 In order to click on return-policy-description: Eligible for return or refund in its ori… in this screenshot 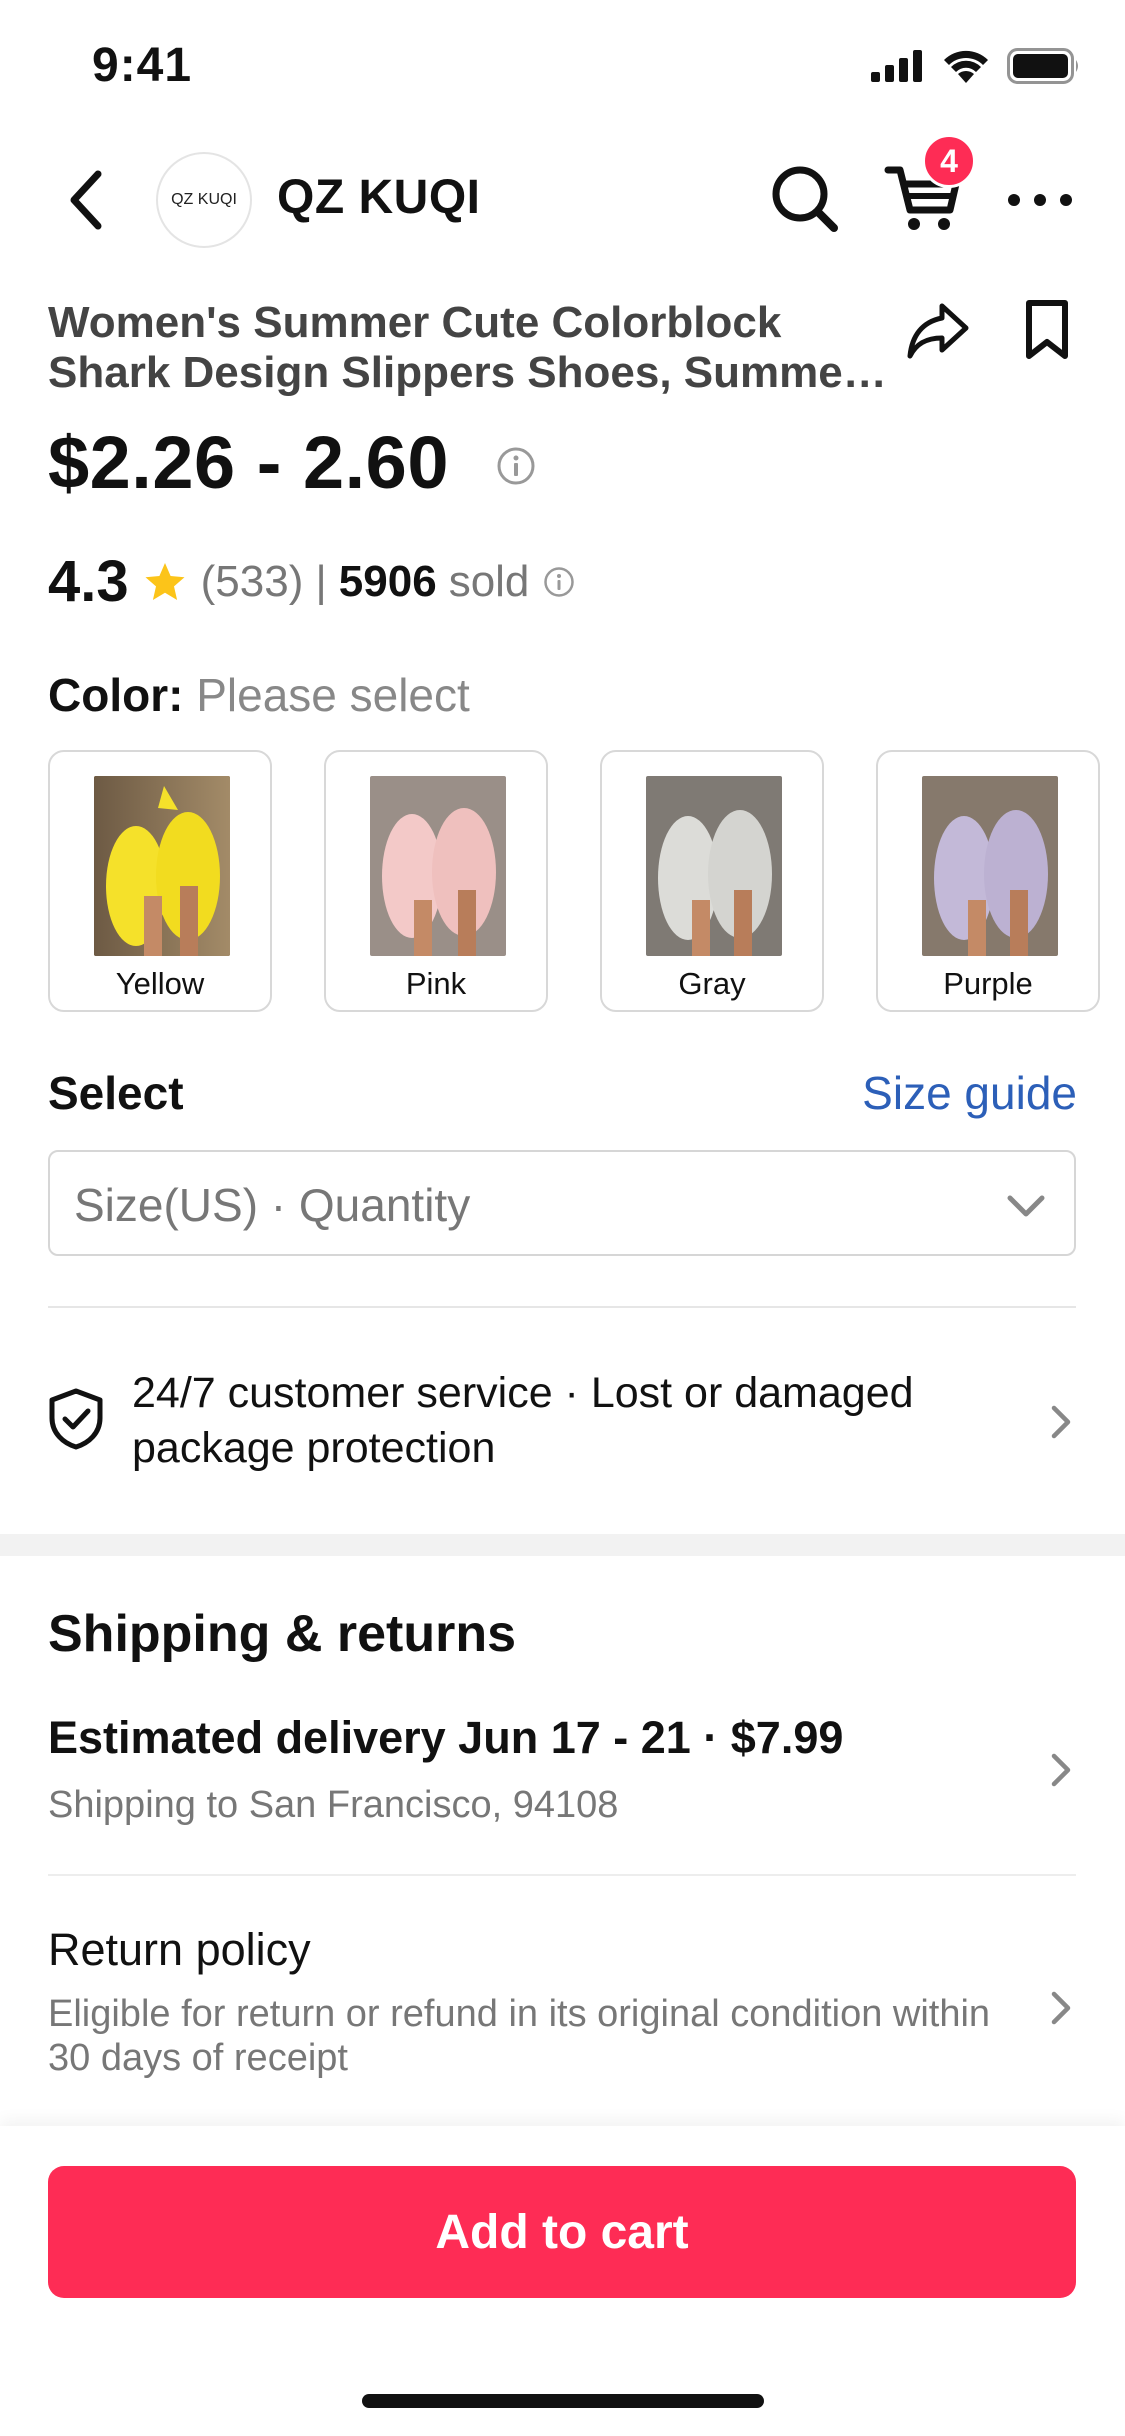, I will do `click(519, 2036)`.